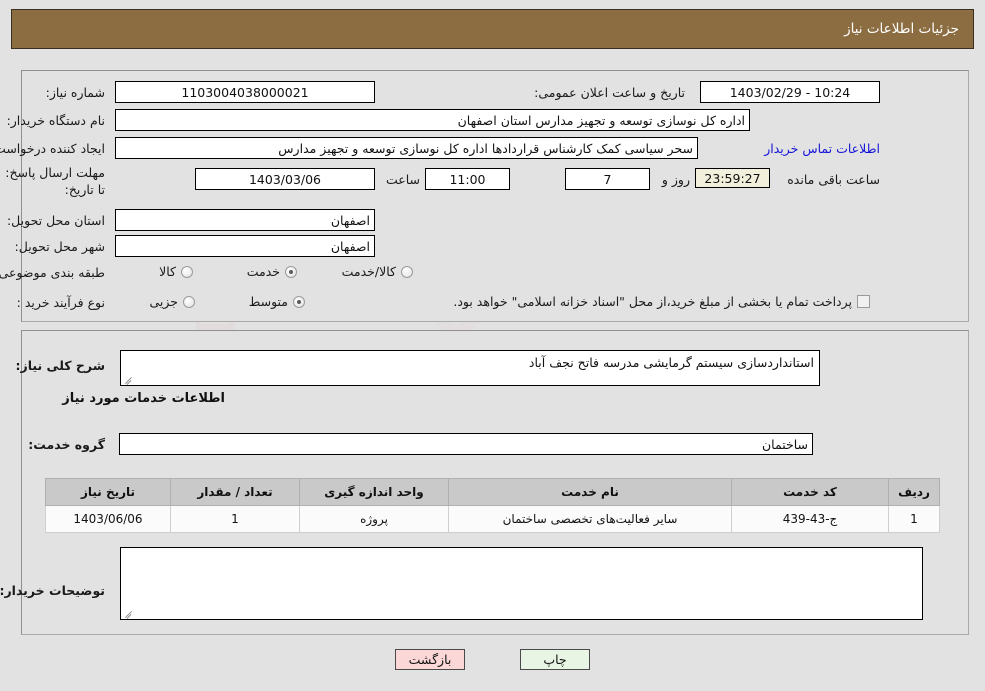 The height and width of the screenshot is (691, 985). What do you see at coordinates (52, 590) in the screenshot?
I see `buyer-notes-label: توضیحات خریدار:` at bounding box center [52, 590].